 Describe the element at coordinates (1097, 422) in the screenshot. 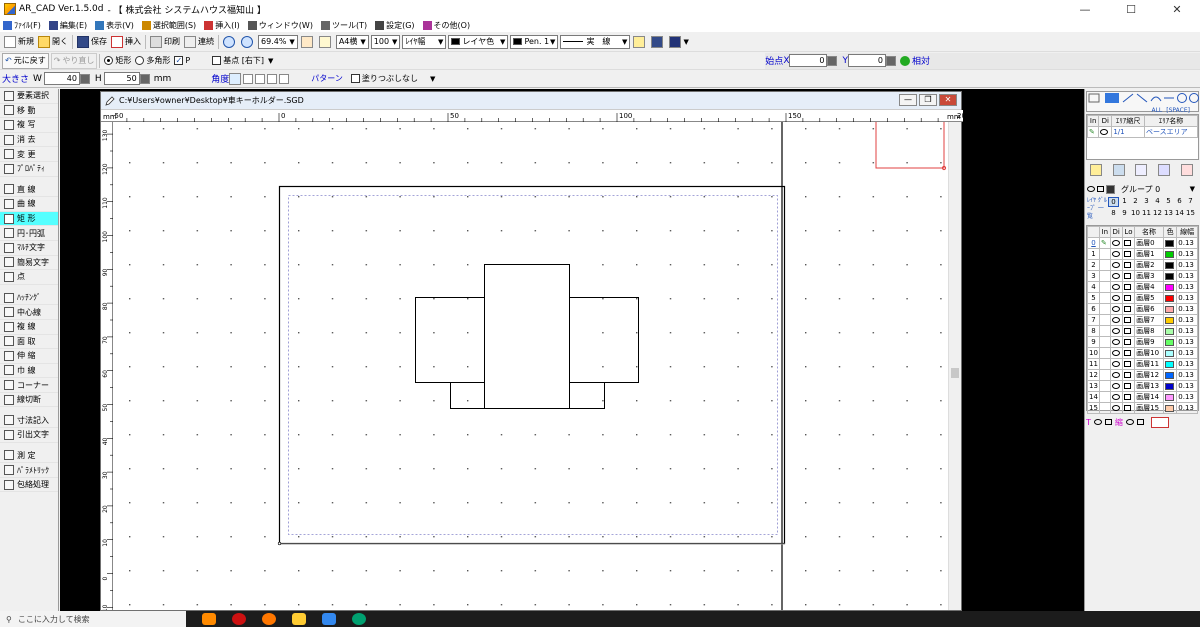

I see `eye-icon` at that location.